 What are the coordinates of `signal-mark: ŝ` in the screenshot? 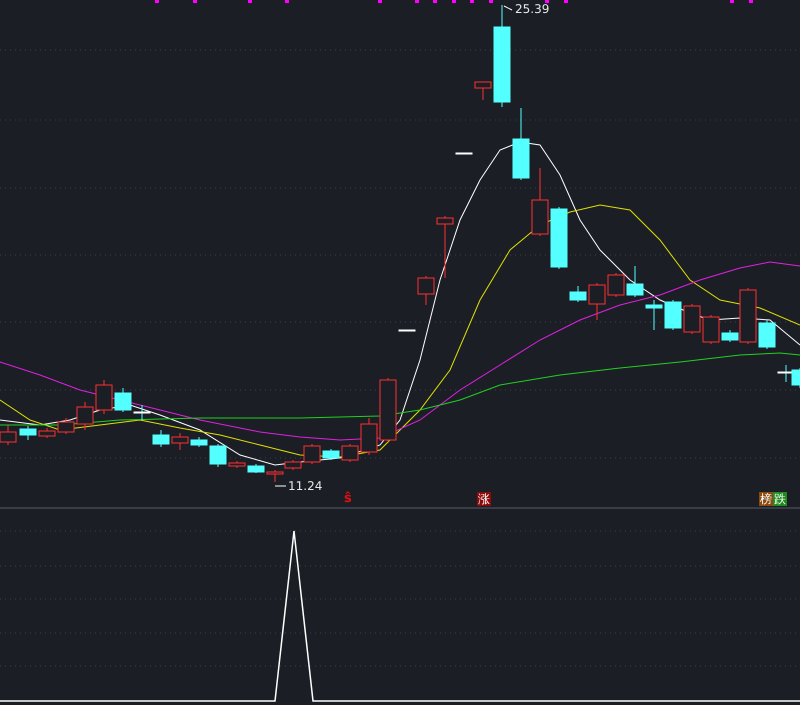 It's located at (348, 499).